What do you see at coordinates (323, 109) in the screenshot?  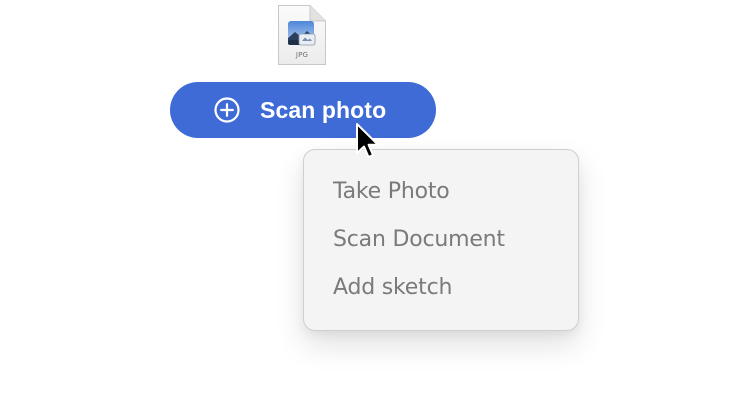 I see `scan-photo-label: Scan photo` at bounding box center [323, 109].